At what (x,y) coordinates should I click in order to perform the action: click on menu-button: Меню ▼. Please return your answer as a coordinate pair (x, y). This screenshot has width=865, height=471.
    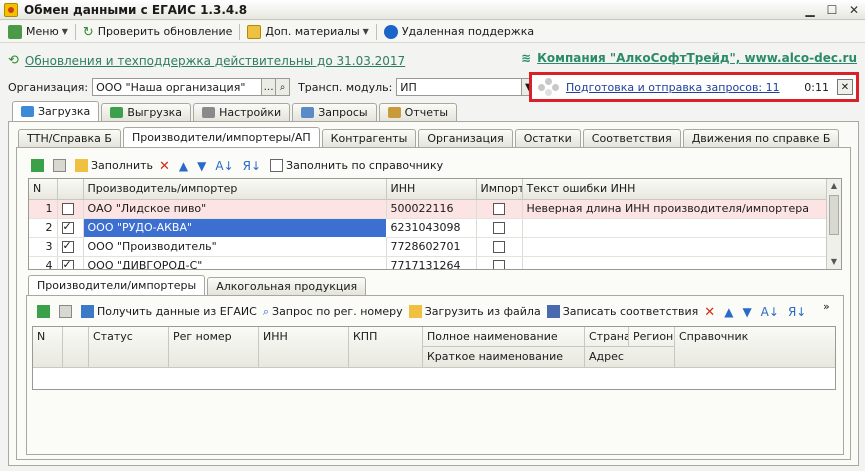
    Looking at the image, I should click on (38, 32).